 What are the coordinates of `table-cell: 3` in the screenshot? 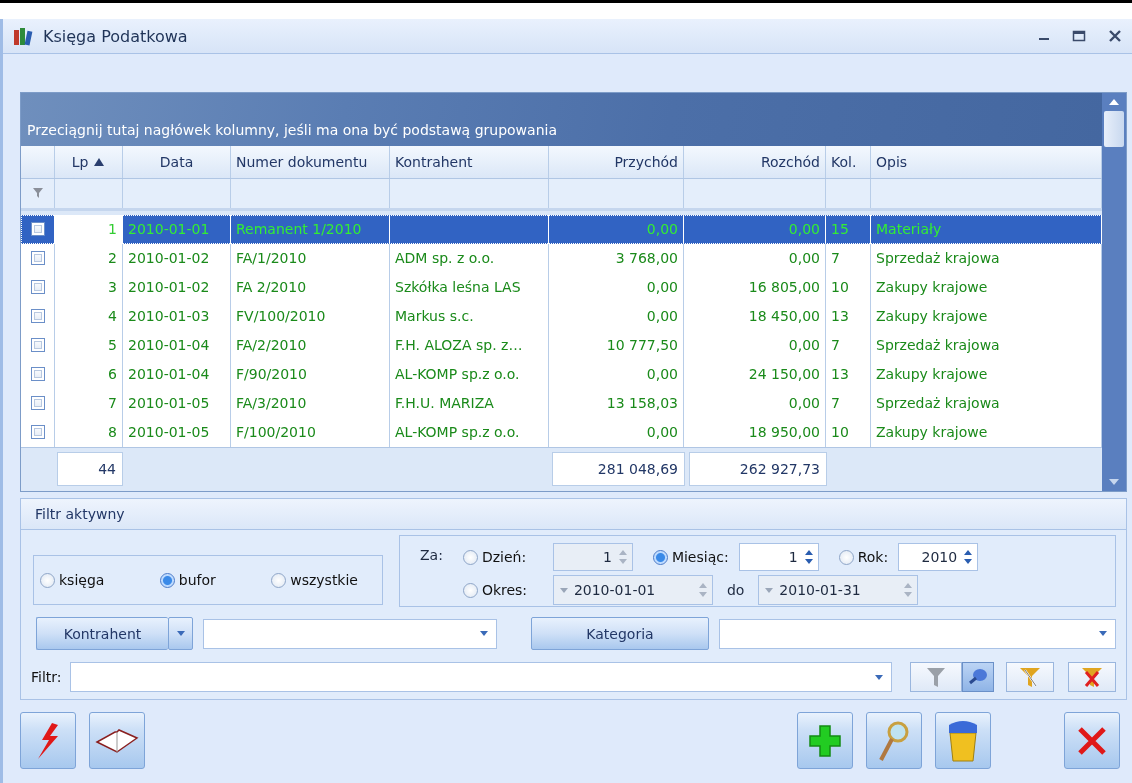 It's located at (112, 287).